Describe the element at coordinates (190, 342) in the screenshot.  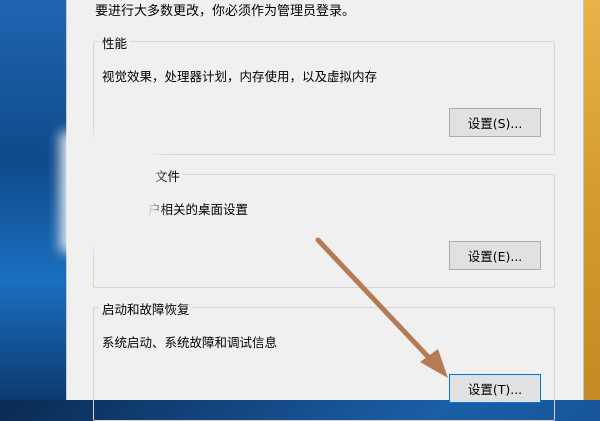
I see `startup-recovery-description: 系统启动、系统故障和调试信息` at that location.